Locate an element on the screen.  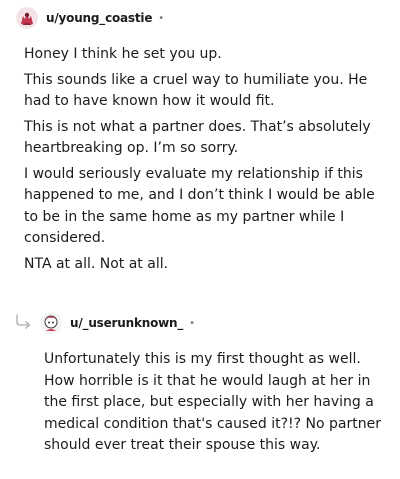
username-link: u/_userunknown_ is located at coordinates (126, 323).